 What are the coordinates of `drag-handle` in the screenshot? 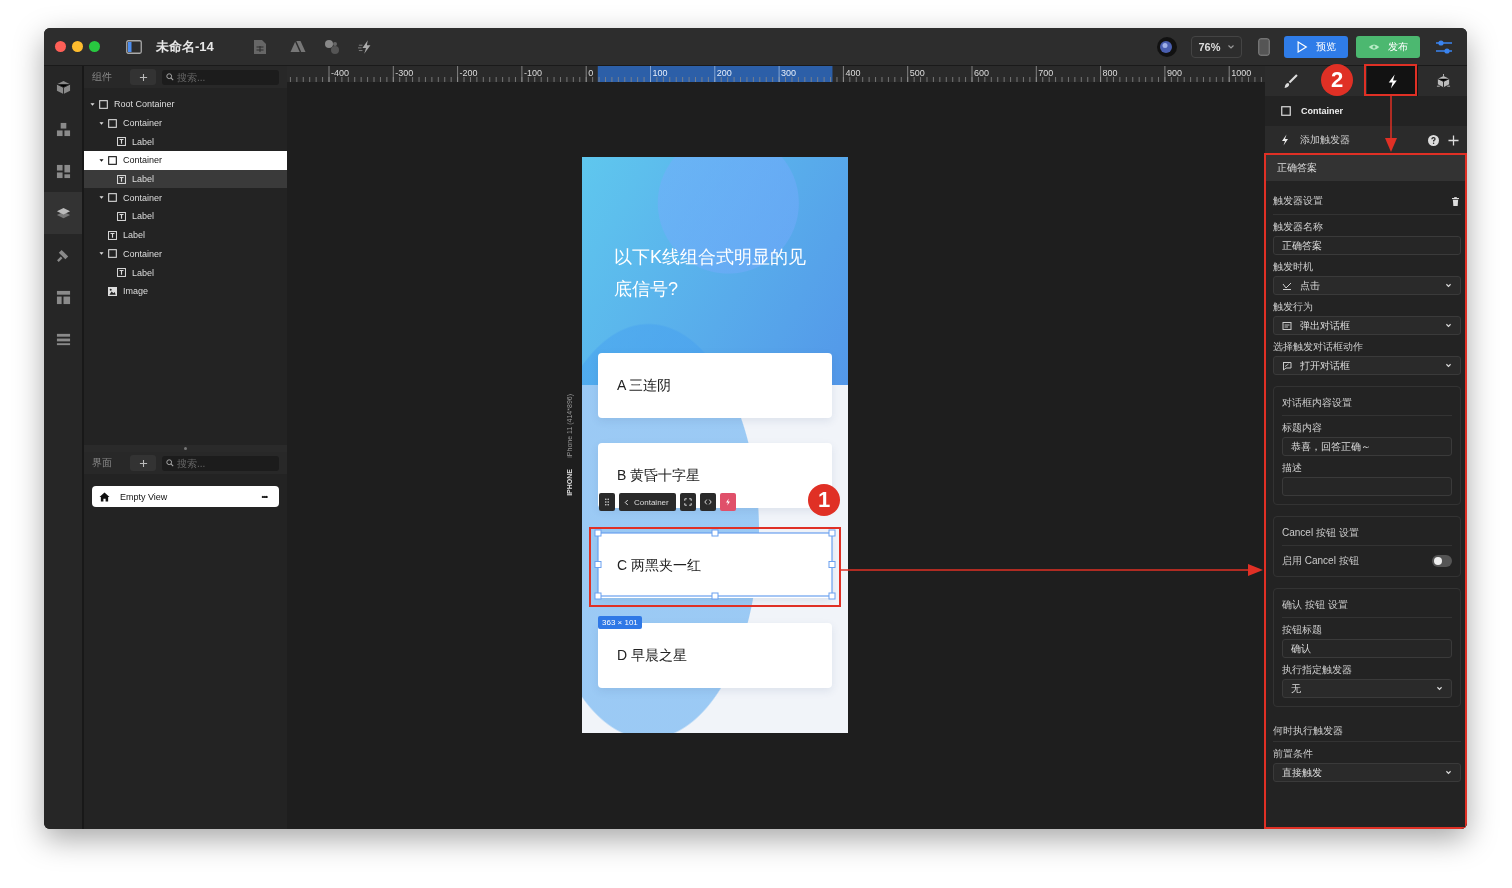 It's located at (607, 502).